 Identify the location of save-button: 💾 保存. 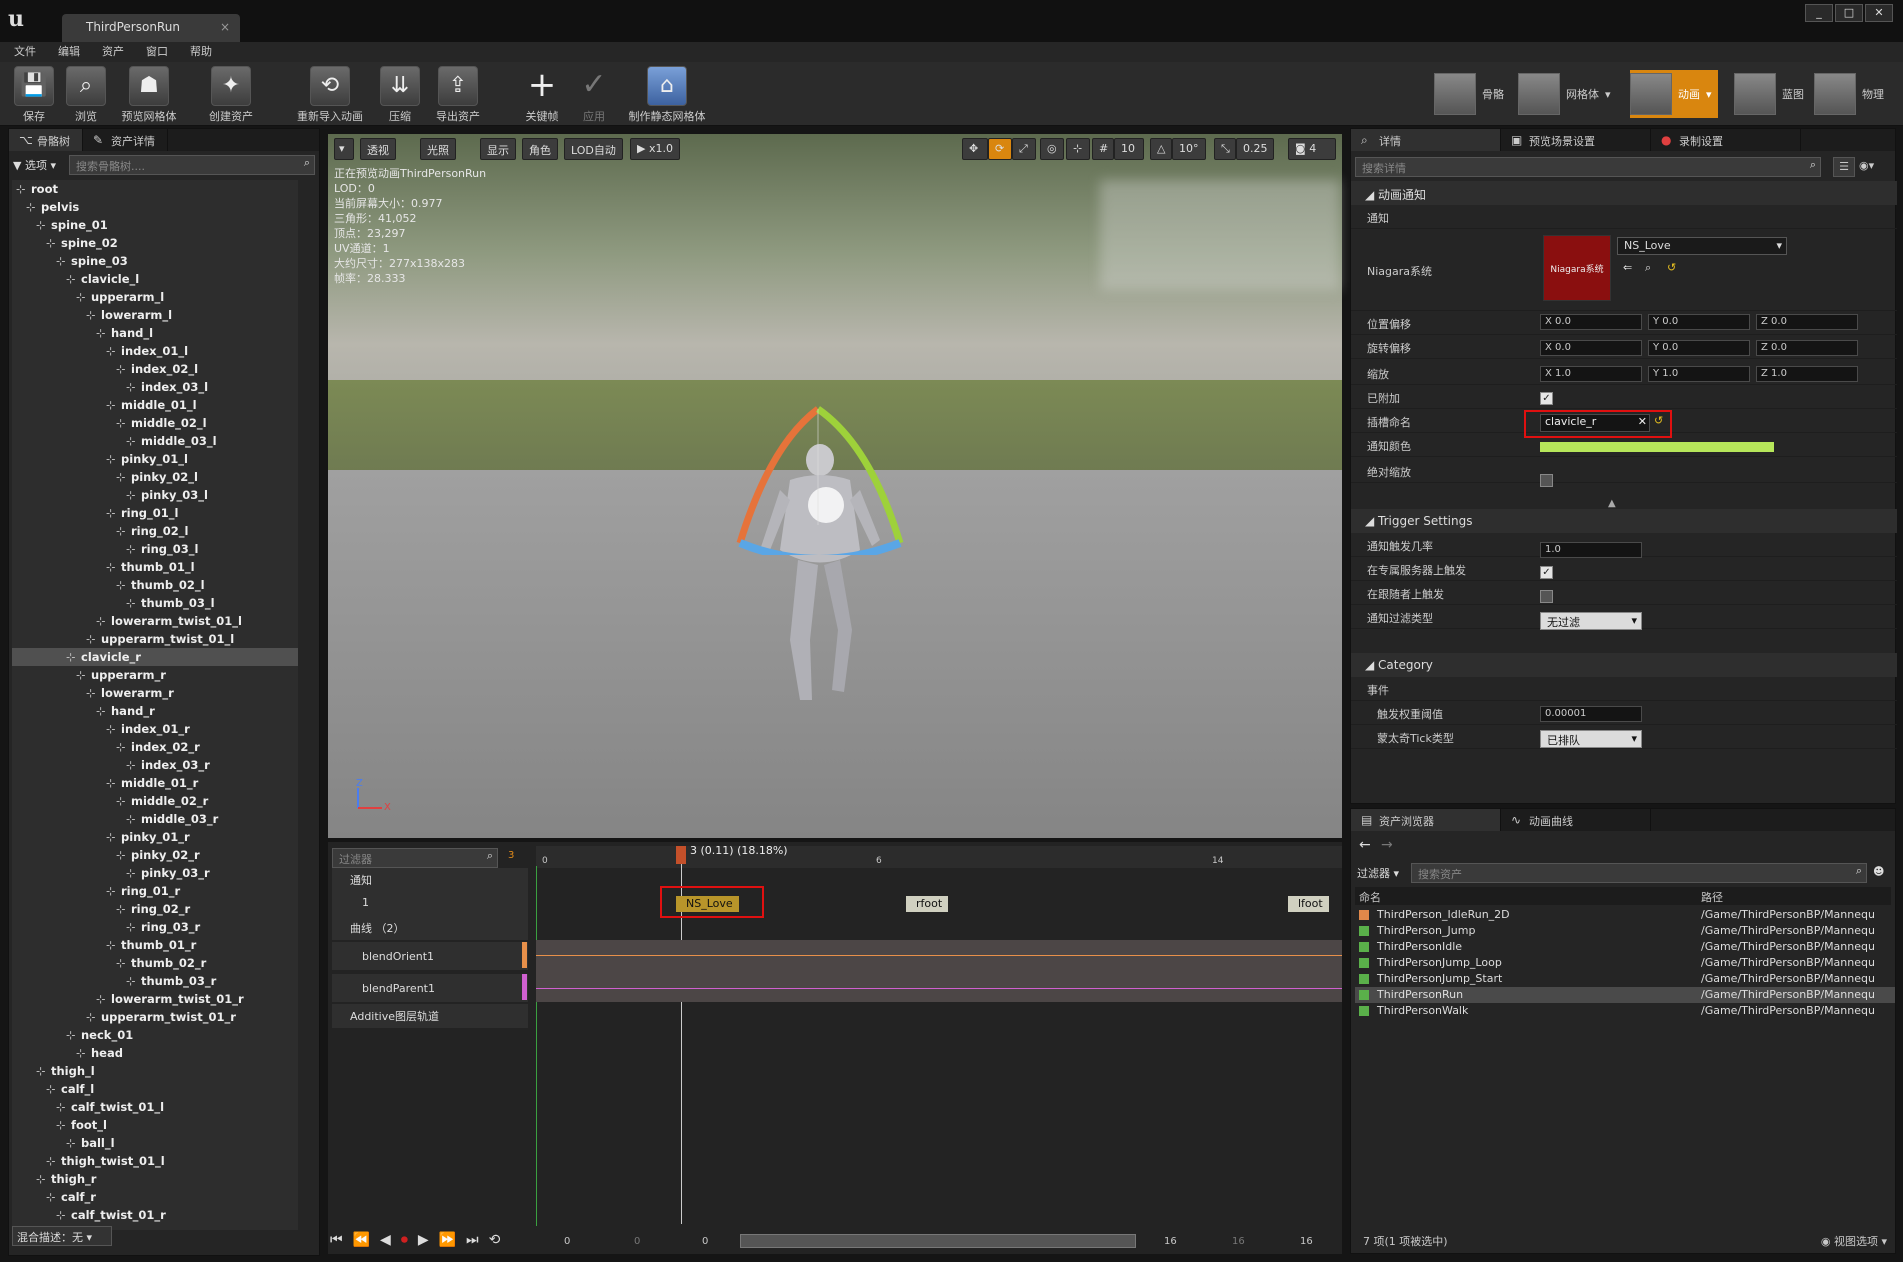
(34, 95).